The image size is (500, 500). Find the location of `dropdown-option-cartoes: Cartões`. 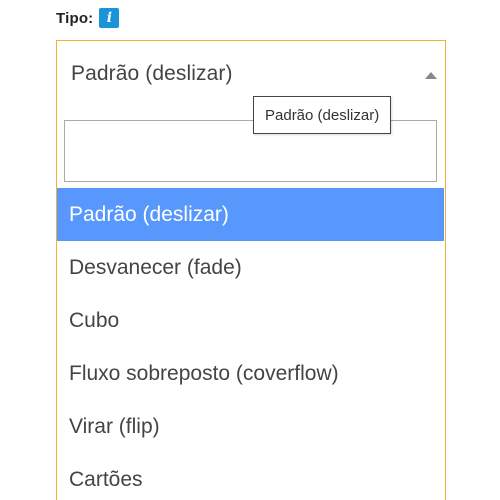

dropdown-option-cartoes: Cartões is located at coordinates (250, 476).